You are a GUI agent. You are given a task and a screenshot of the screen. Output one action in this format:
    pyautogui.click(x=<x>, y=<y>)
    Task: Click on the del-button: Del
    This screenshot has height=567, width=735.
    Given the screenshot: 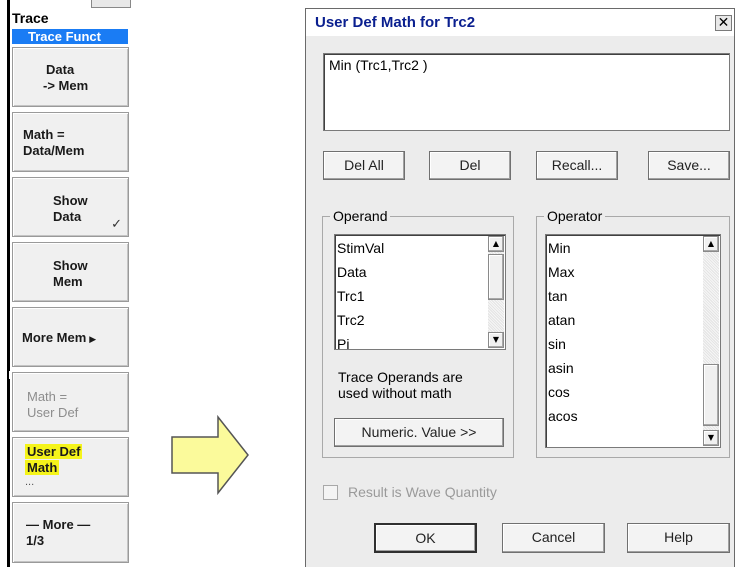 What is the action you would take?
    pyautogui.click(x=470, y=165)
    